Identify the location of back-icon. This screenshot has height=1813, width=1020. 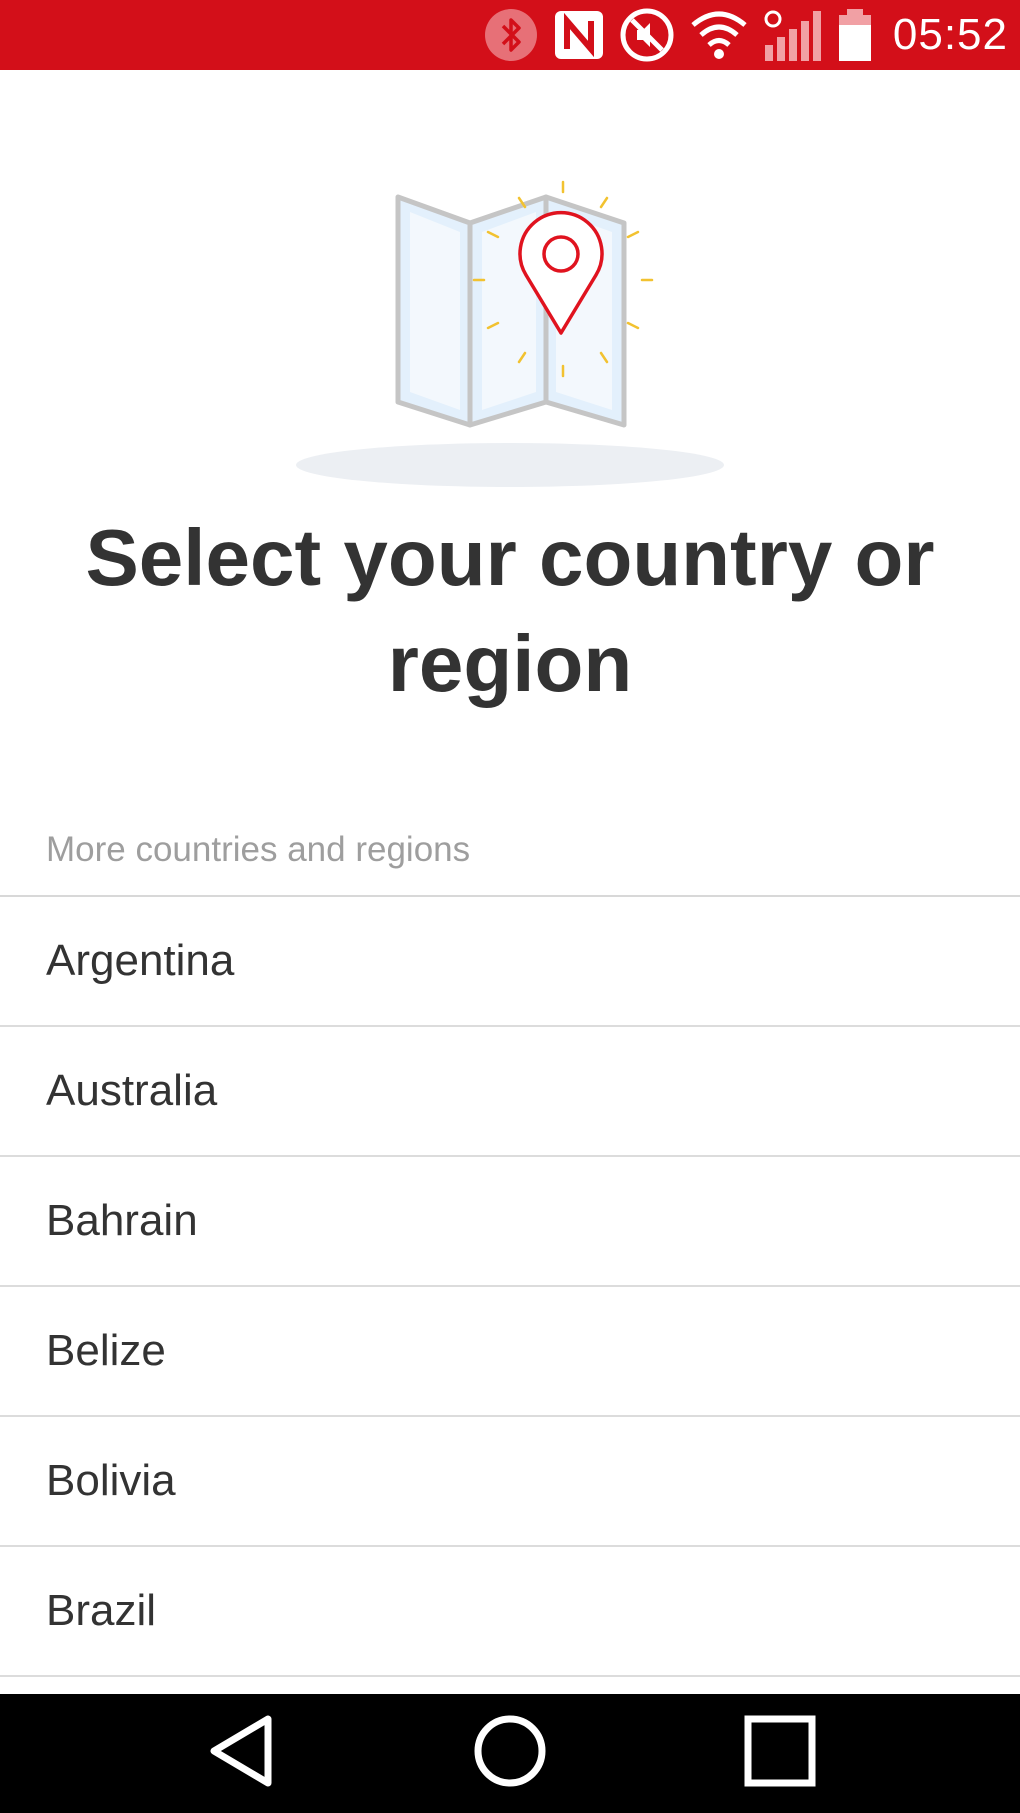
(241, 1753).